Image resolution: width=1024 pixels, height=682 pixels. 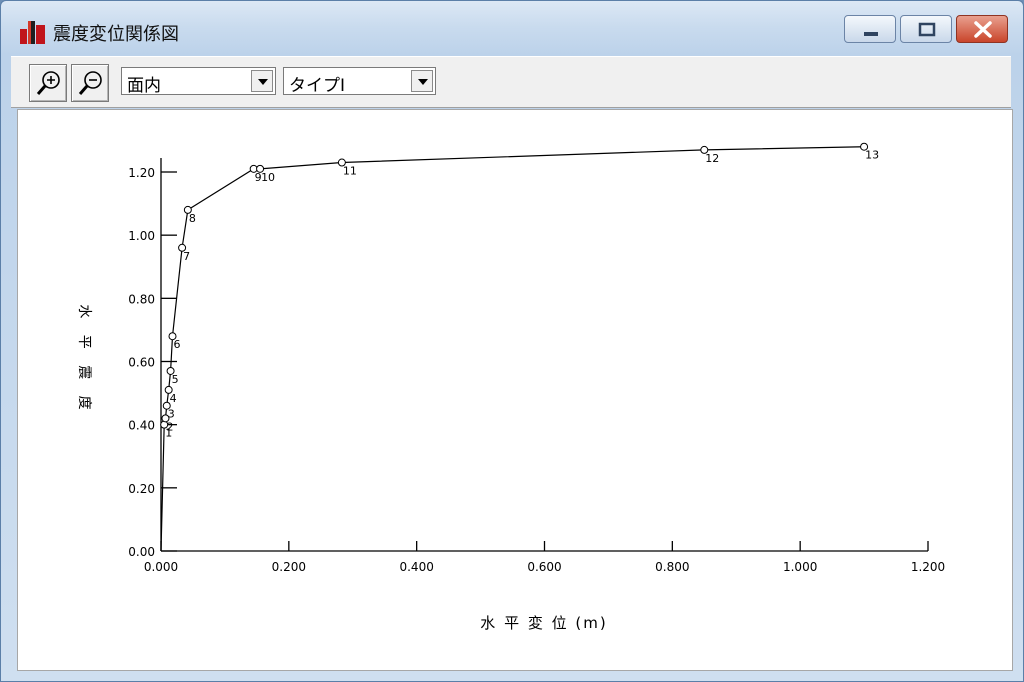 I want to click on minimize-icon, so click(x=871, y=34).